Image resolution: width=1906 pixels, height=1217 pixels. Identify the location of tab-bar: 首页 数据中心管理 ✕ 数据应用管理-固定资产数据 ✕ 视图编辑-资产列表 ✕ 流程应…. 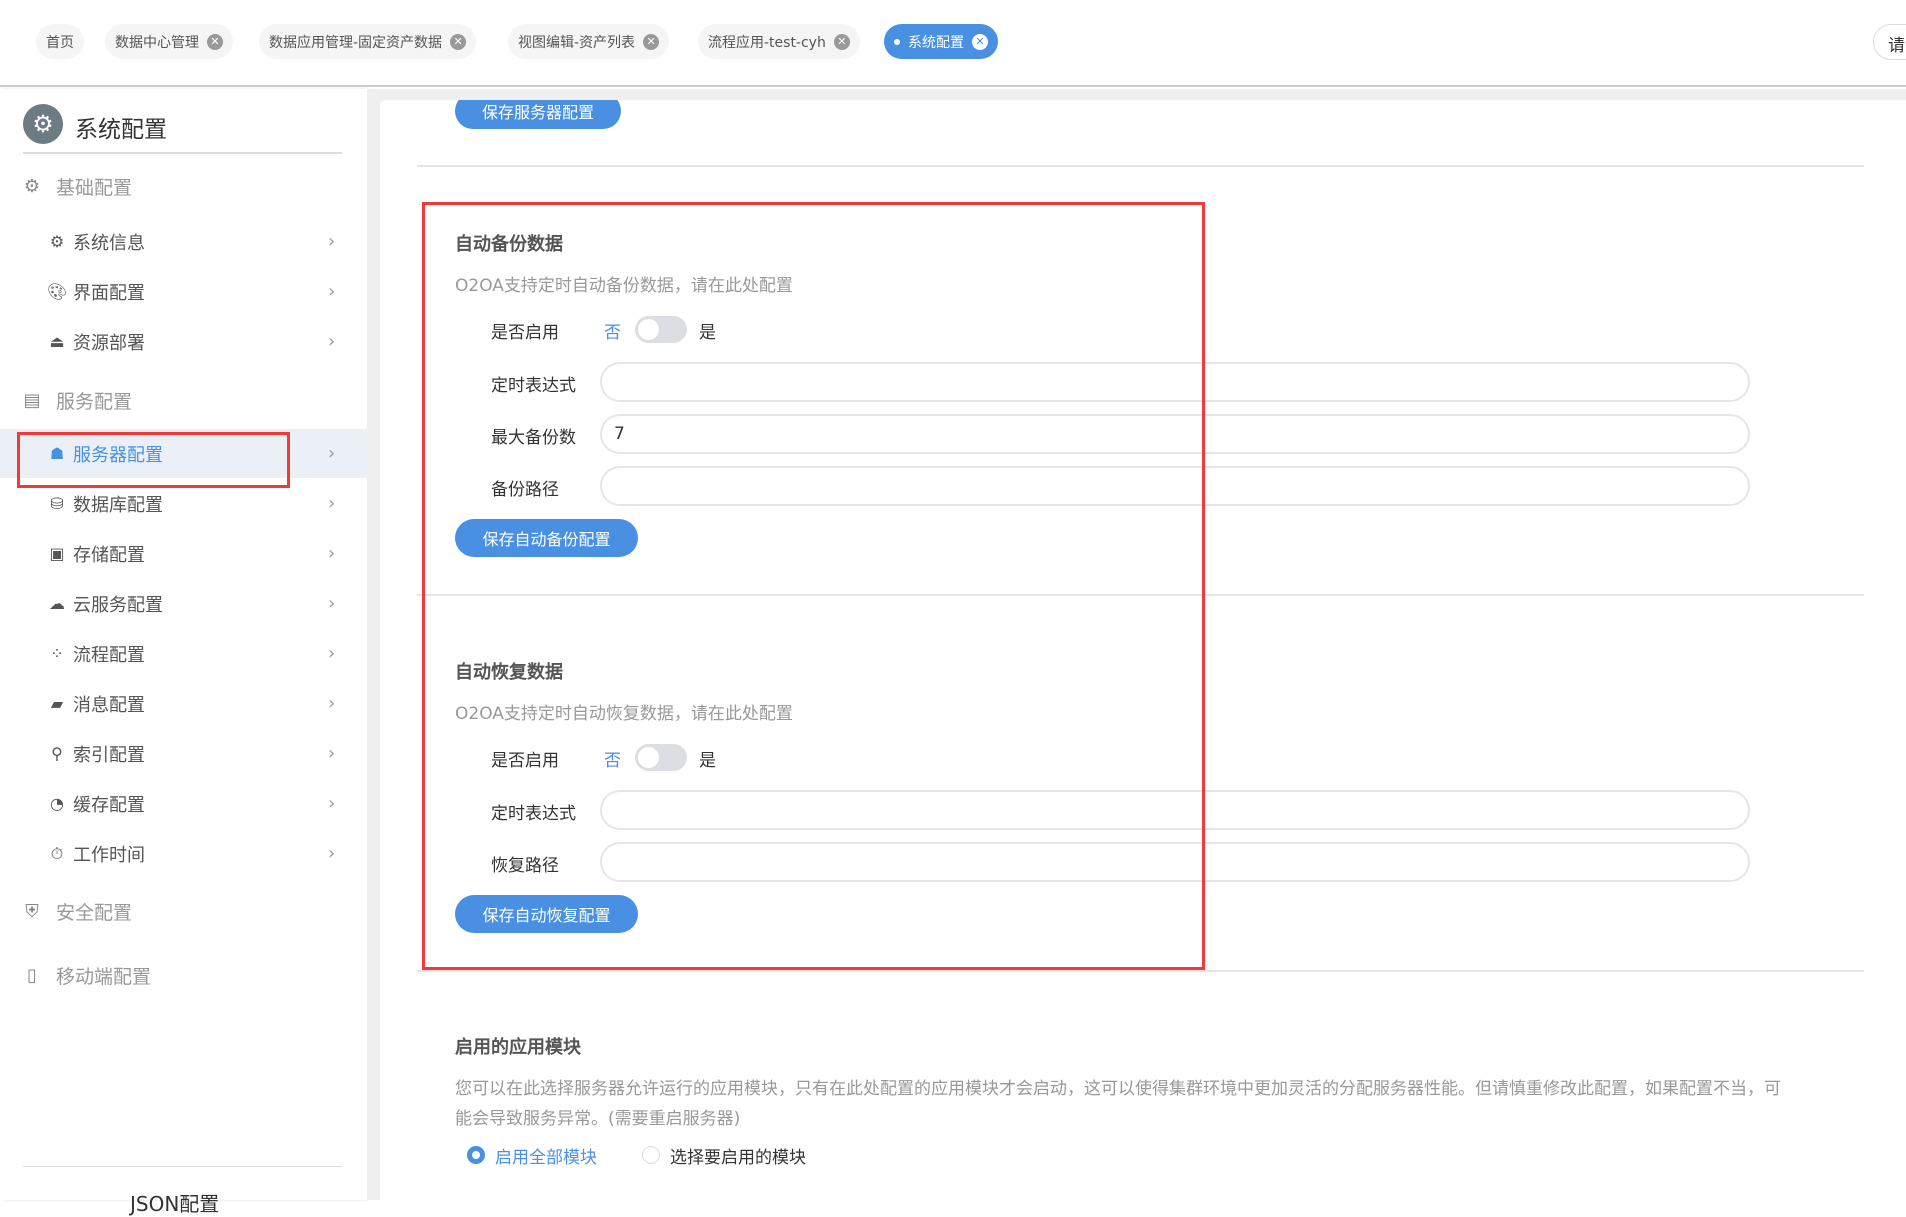
(953, 43).